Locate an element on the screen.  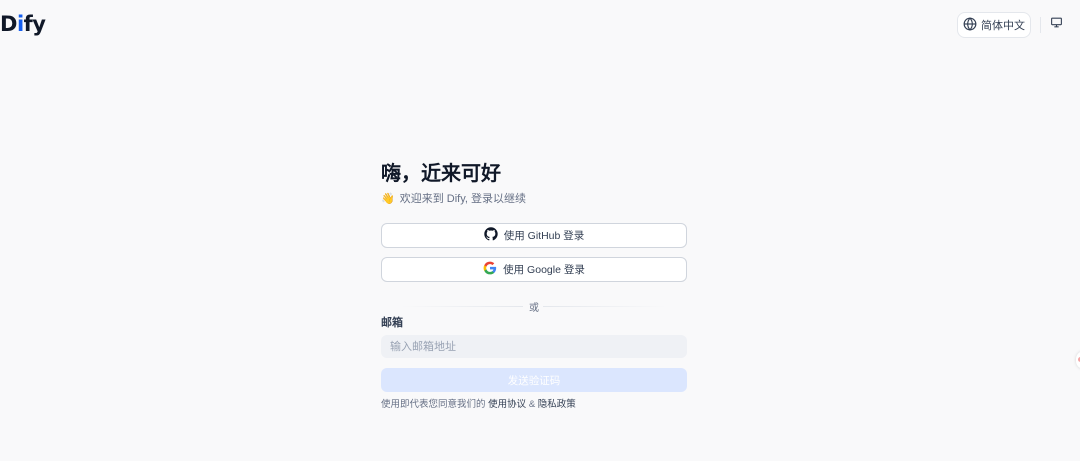
send-code-button: 发送验证码 is located at coordinates (534, 380).